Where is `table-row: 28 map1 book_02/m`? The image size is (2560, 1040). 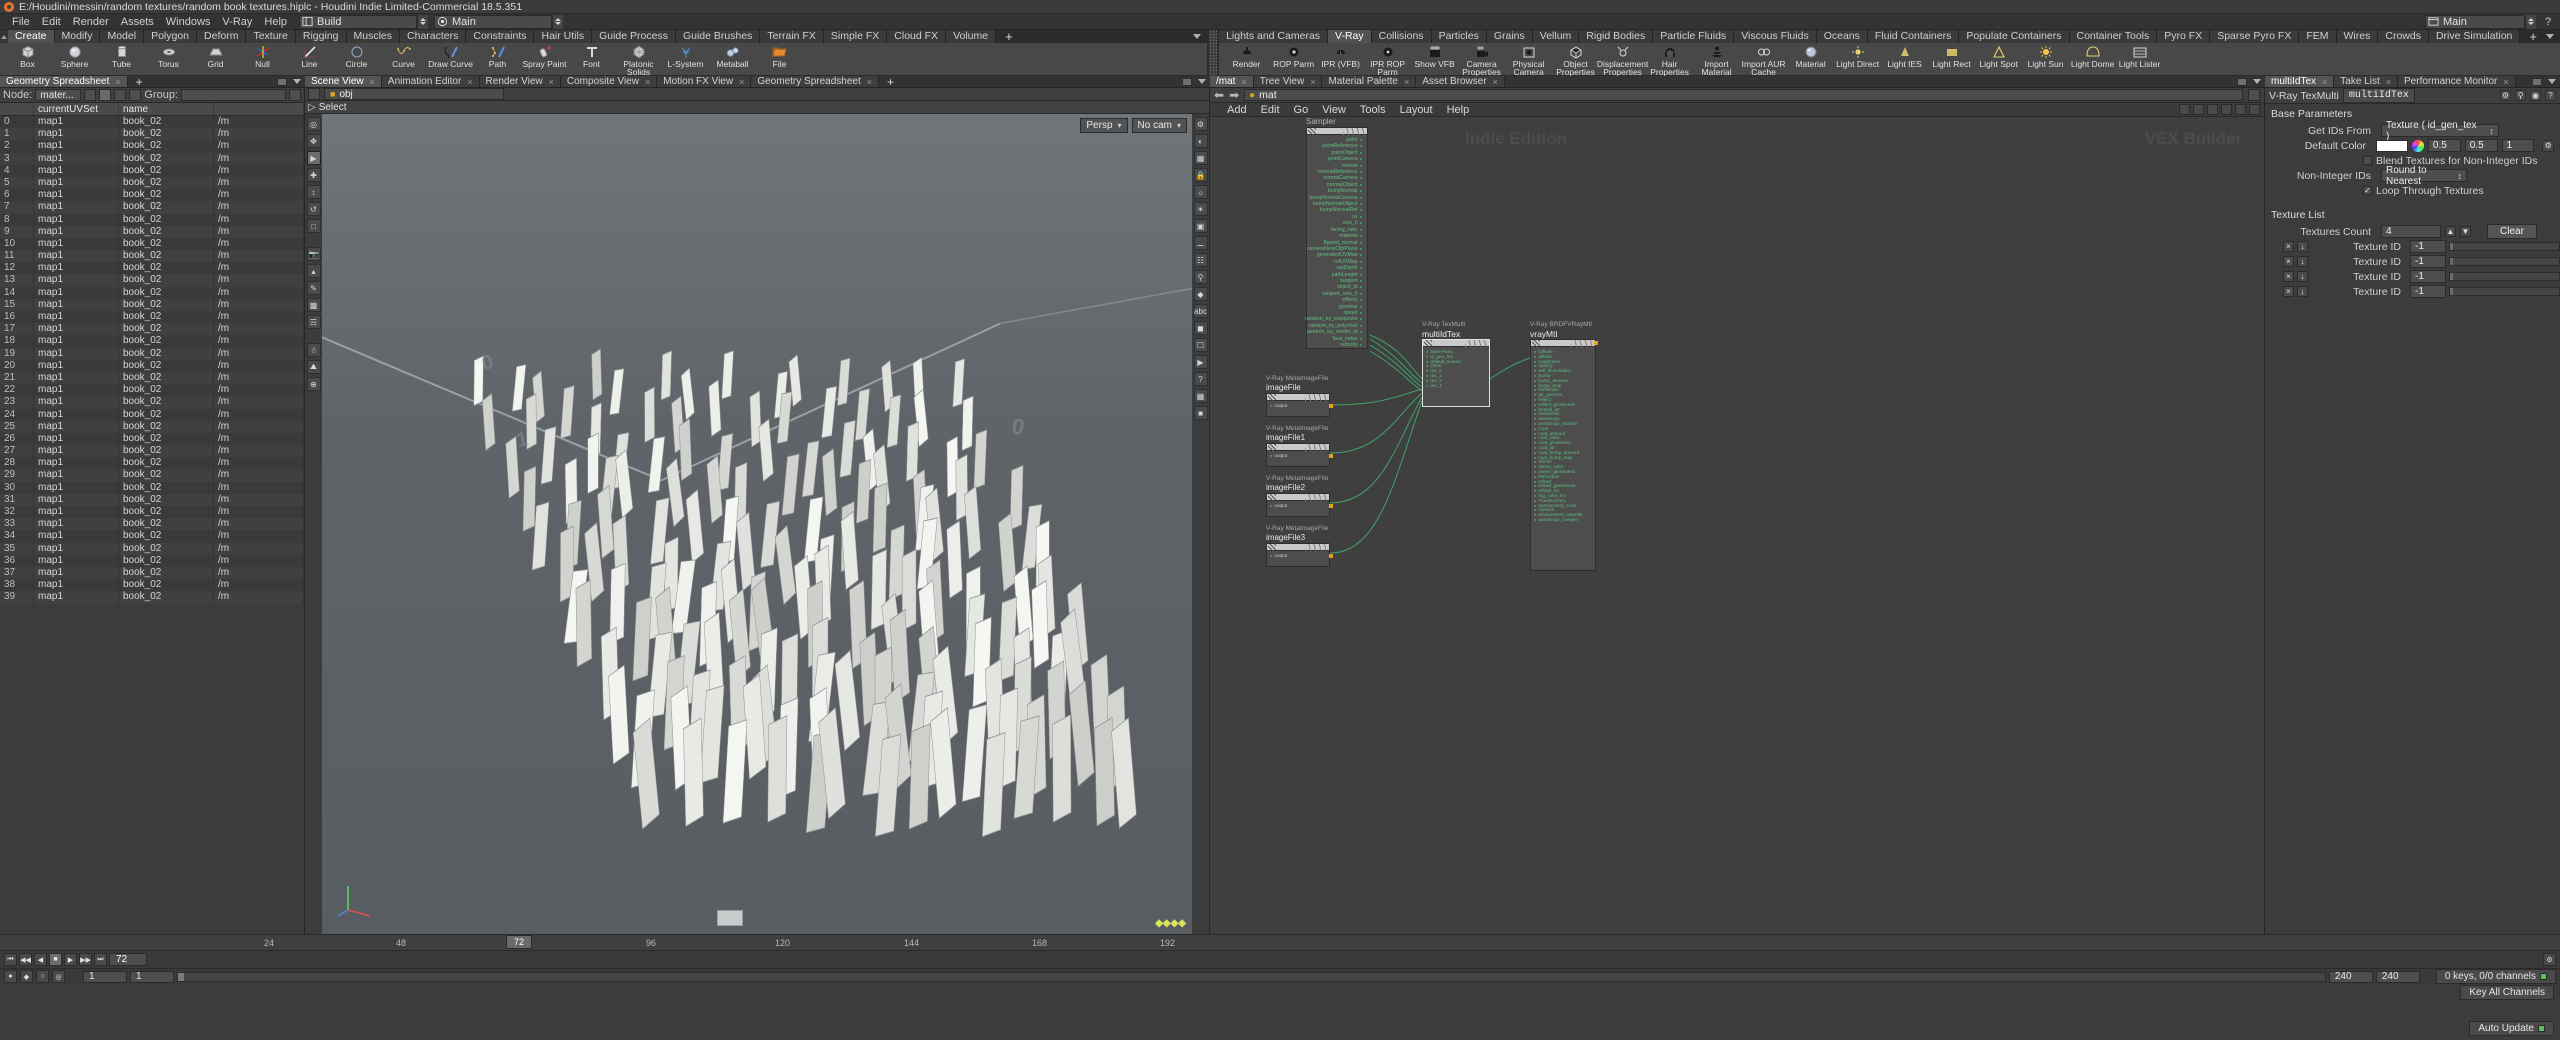 table-row: 28 map1 book_02/m is located at coordinates (152, 463).